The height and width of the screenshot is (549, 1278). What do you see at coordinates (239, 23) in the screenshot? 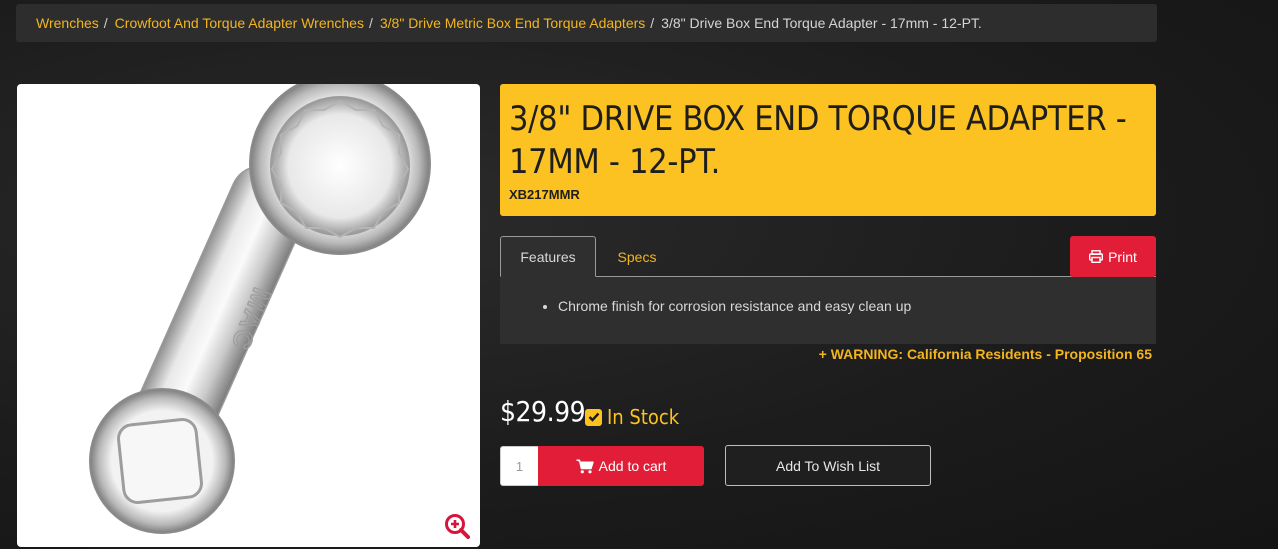
I see `breadcrumb-link-crowfoot: Crowfoot And Torque Adapter Wrenches` at bounding box center [239, 23].